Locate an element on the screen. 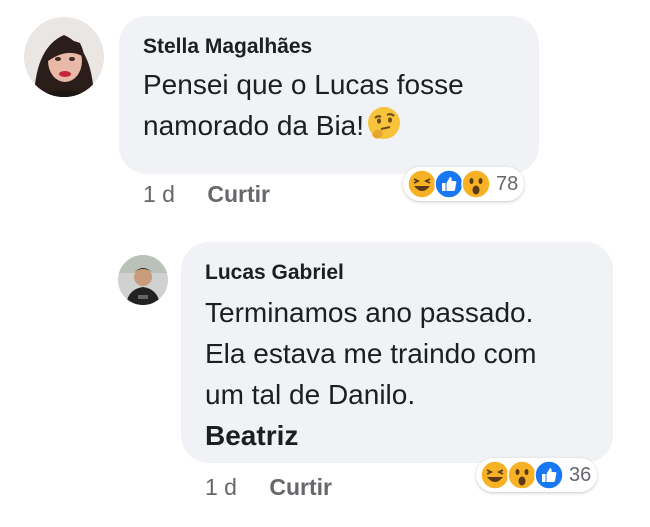  reactions-summary: 78 is located at coordinates (464, 184).